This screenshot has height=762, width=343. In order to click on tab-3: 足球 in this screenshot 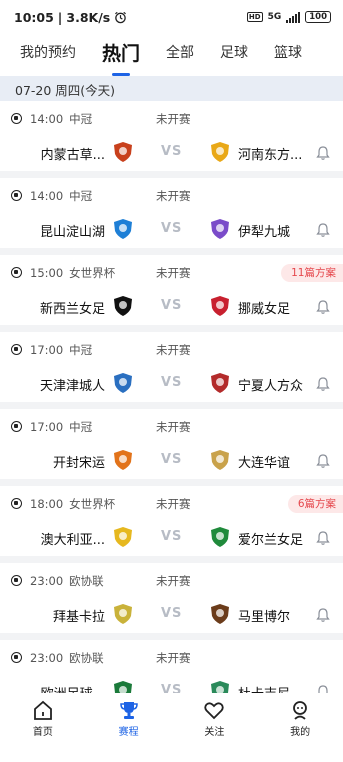, I will do `click(234, 52)`.